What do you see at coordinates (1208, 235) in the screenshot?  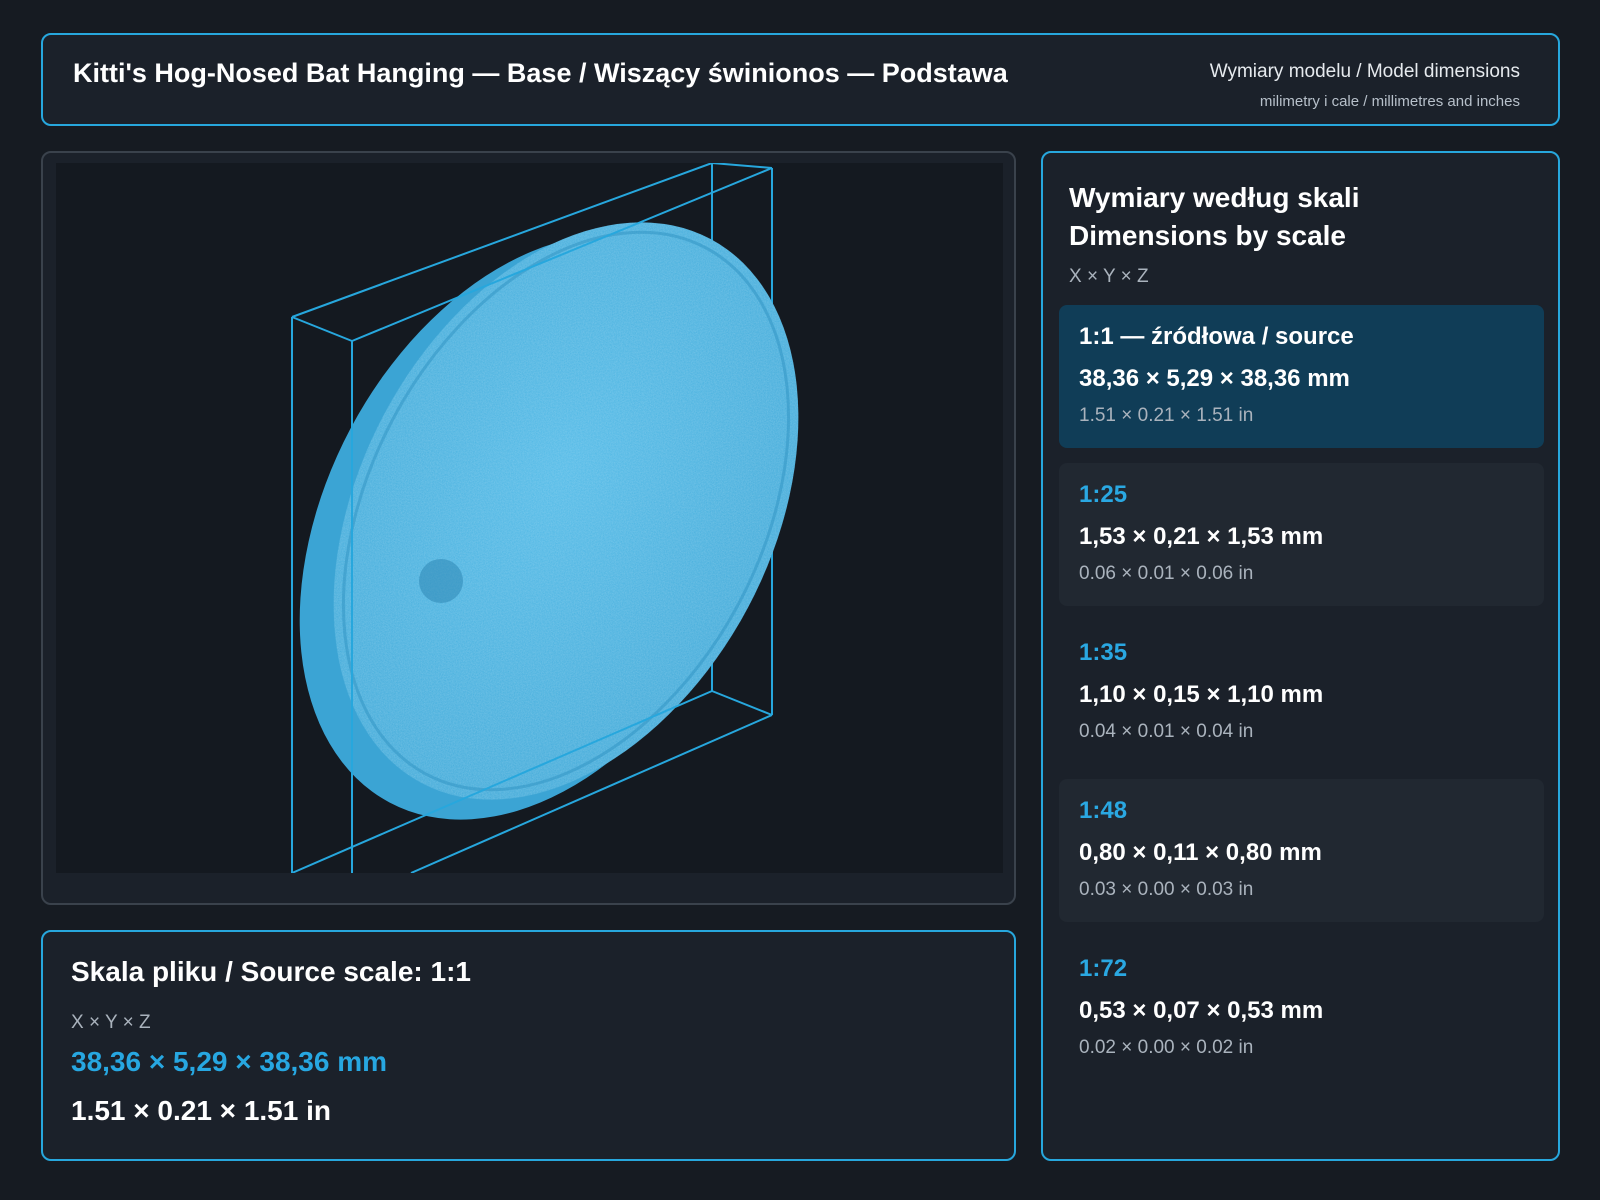 I see `scales-title-english: Dimensions by scale` at bounding box center [1208, 235].